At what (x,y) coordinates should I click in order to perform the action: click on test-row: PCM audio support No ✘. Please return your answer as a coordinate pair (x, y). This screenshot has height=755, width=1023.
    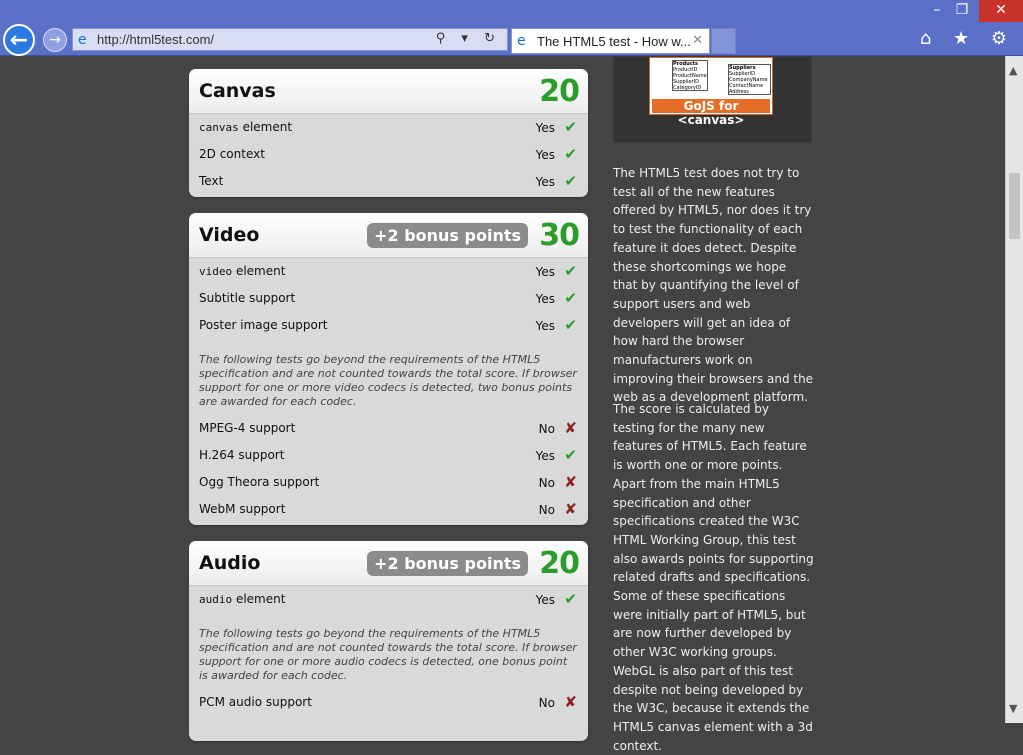
    Looking at the image, I should click on (388, 702).